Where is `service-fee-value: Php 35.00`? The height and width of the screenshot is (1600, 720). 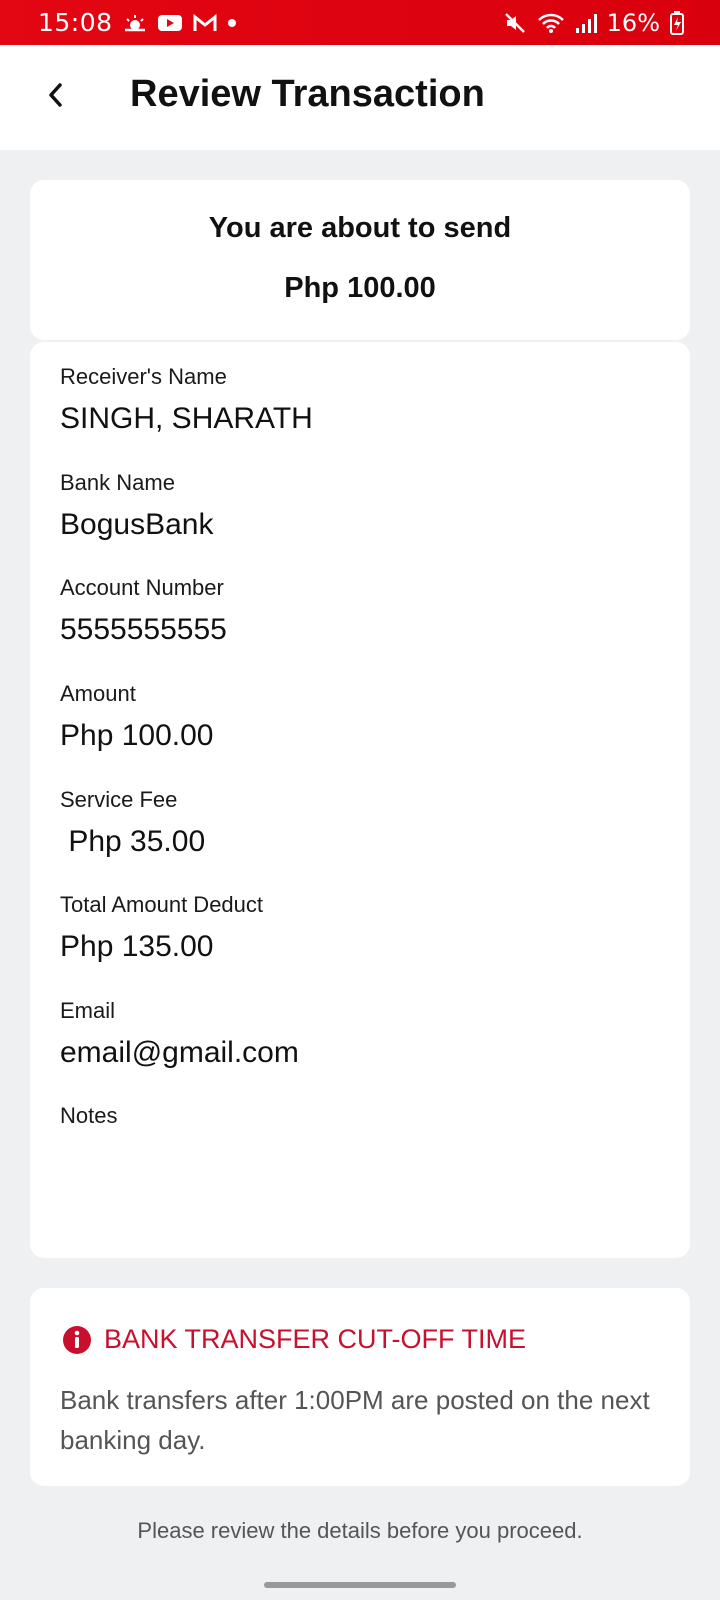
service-fee-value: Php 35.00 is located at coordinates (133, 841).